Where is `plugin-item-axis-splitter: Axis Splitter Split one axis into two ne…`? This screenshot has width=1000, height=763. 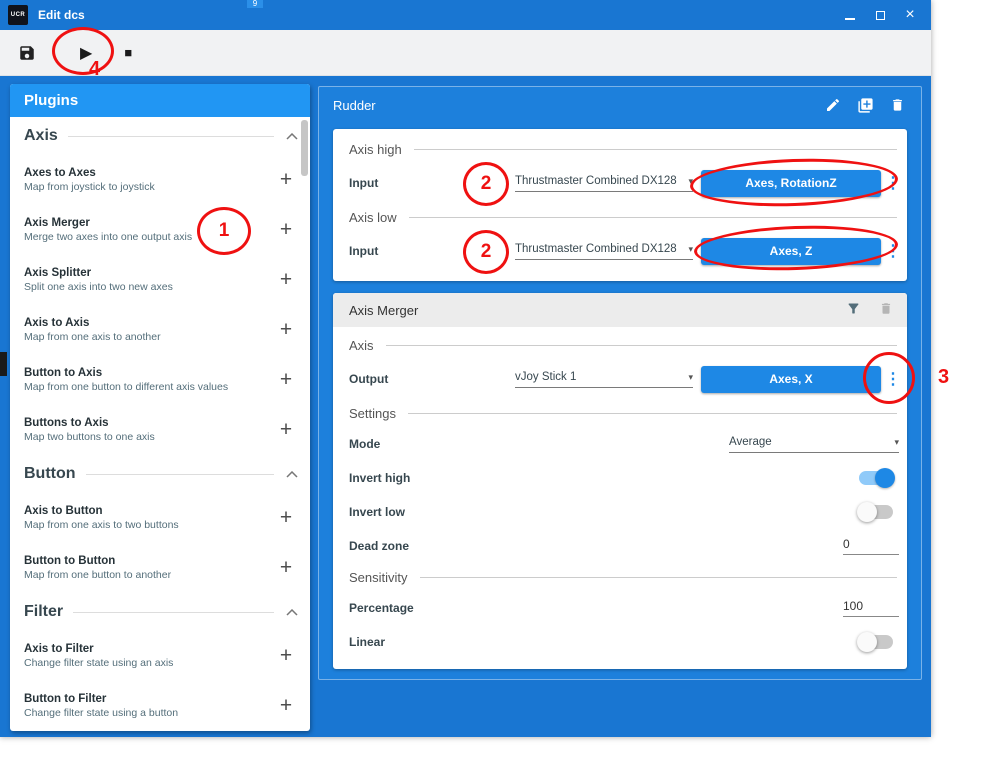
plugin-item-axis-splitter: Axis Splitter Split one axis into two ne… is located at coordinates (160, 280).